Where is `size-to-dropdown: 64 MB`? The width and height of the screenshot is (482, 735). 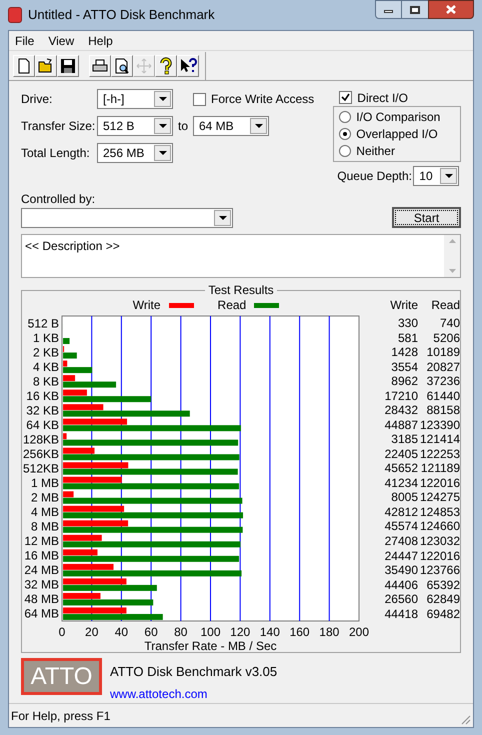
size-to-dropdown: 64 MB is located at coordinates (231, 126).